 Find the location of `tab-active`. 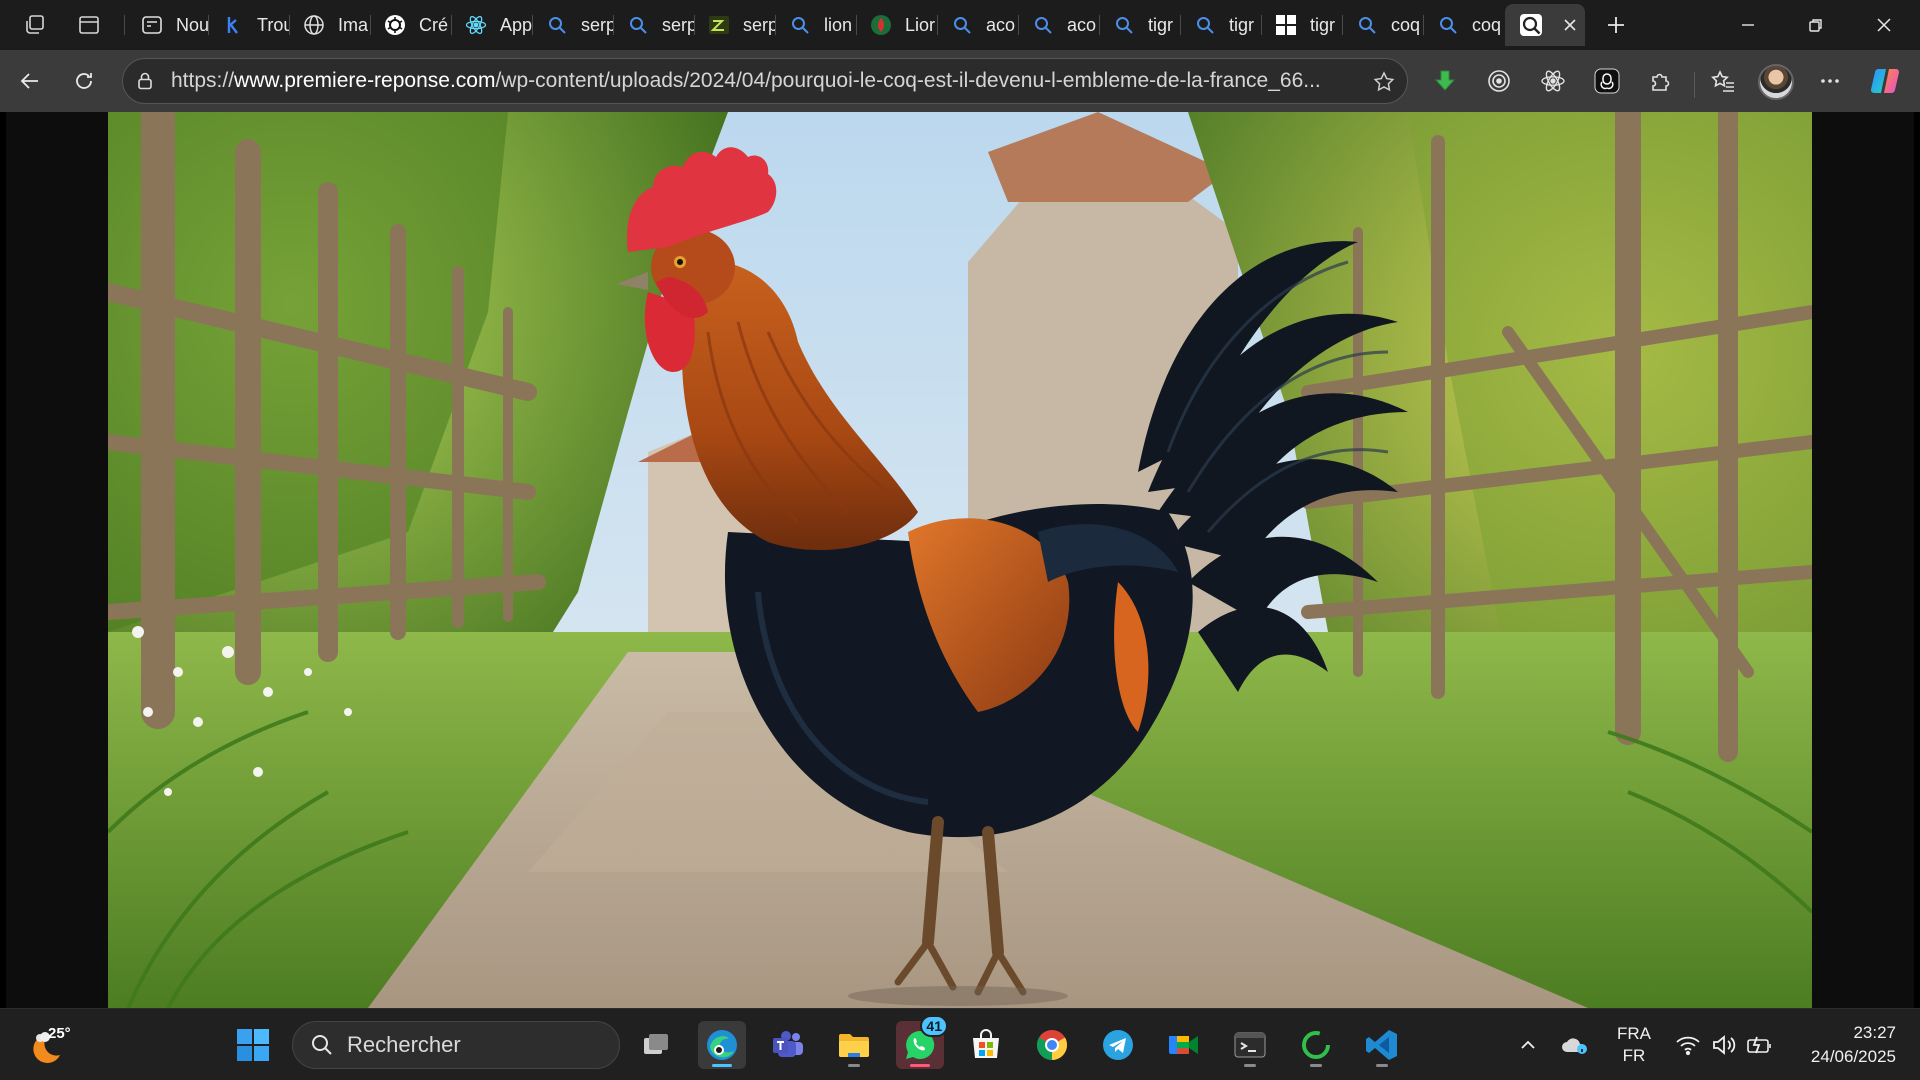

tab-active is located at coordinates (1545, 25).